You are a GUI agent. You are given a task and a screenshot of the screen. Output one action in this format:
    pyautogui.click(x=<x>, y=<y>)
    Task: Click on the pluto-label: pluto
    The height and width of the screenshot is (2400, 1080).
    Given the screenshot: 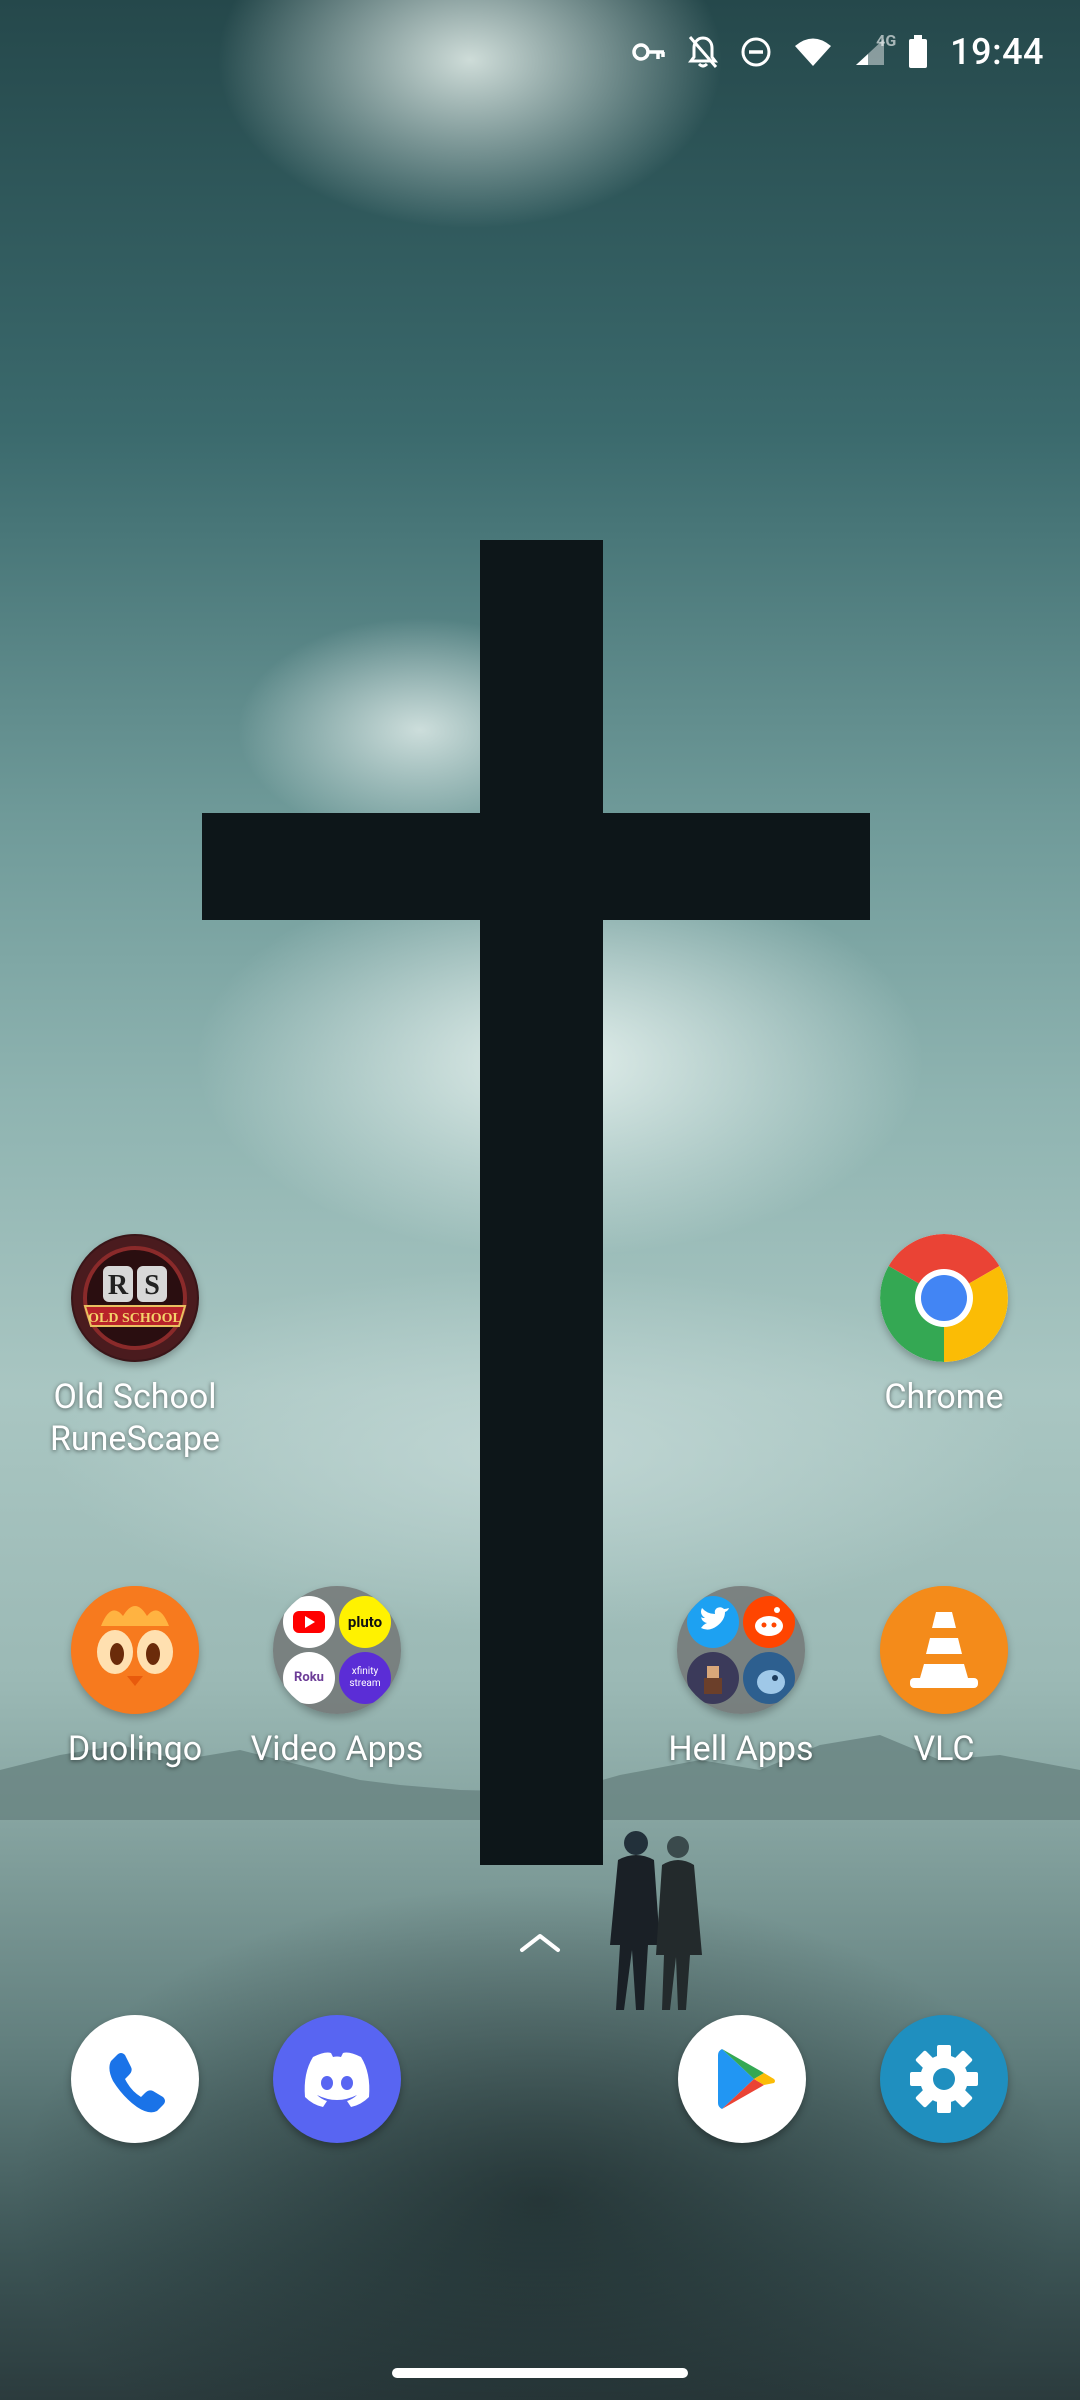 What is the action you would take?
    pyautogui.click(x=365, y=1622)
    